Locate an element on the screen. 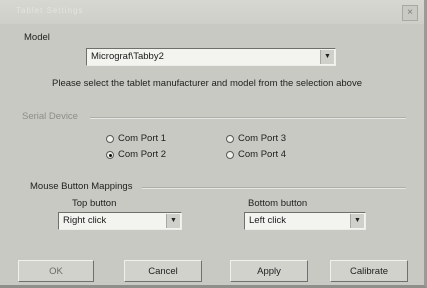 The image size is (427, 288). radio-com-port-2: Com Port 2 is located at coordinates (136, 154).